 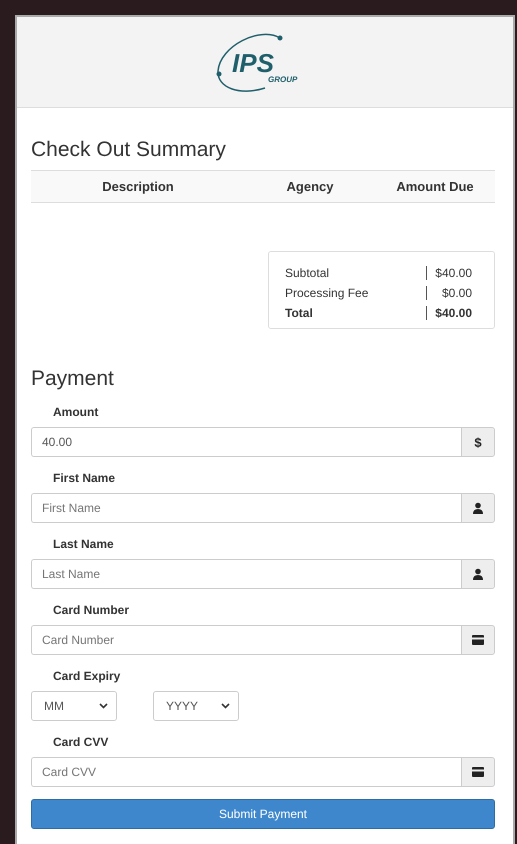 I want to click on currency-symbol: $, so click(x=478, y=442).